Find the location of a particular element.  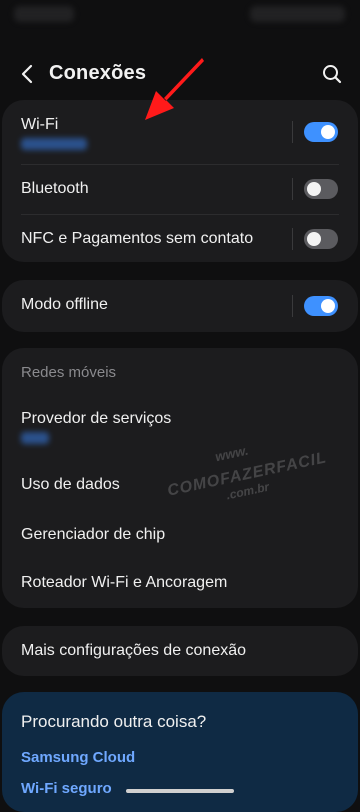

chevron-left-icon is located at coordinates (27, 74).